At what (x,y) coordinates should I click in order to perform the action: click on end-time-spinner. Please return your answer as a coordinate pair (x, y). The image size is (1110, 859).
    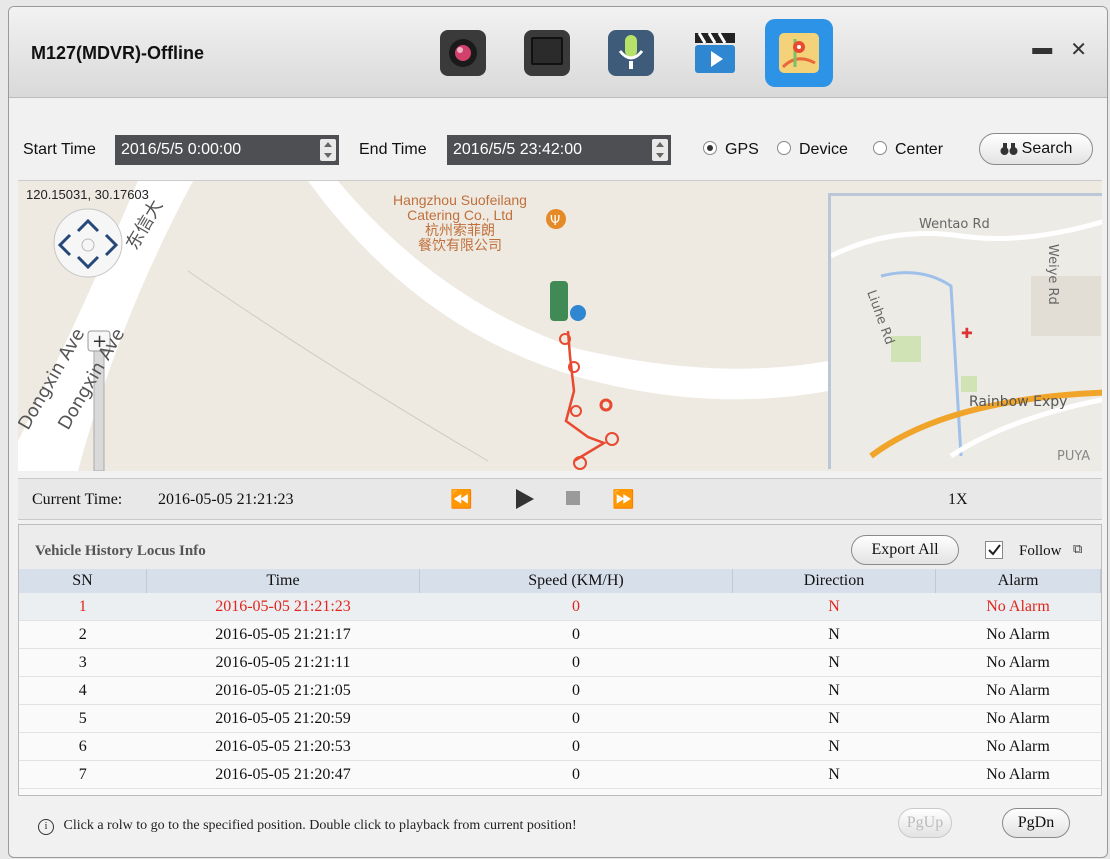
    Looking at the image, I should click on (660, 150).